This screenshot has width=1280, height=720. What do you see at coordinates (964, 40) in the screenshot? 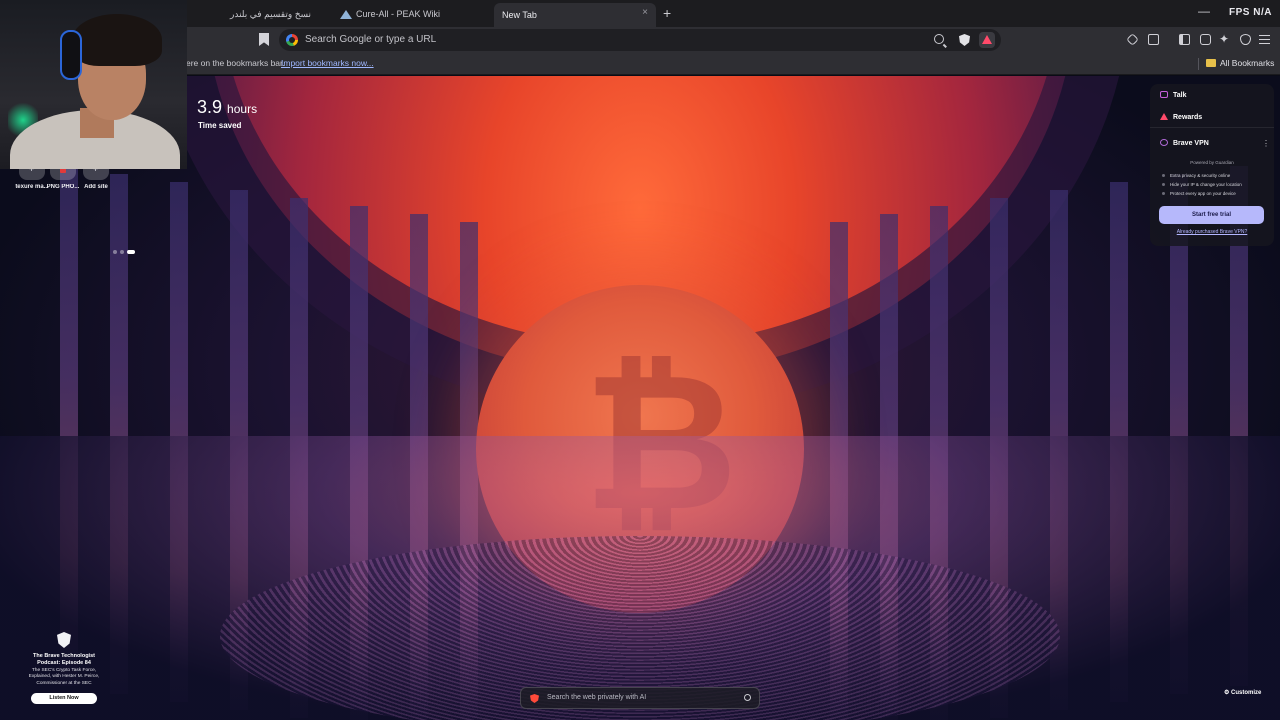
I see `brave-shields-icon` at bounding box center [964, 40].